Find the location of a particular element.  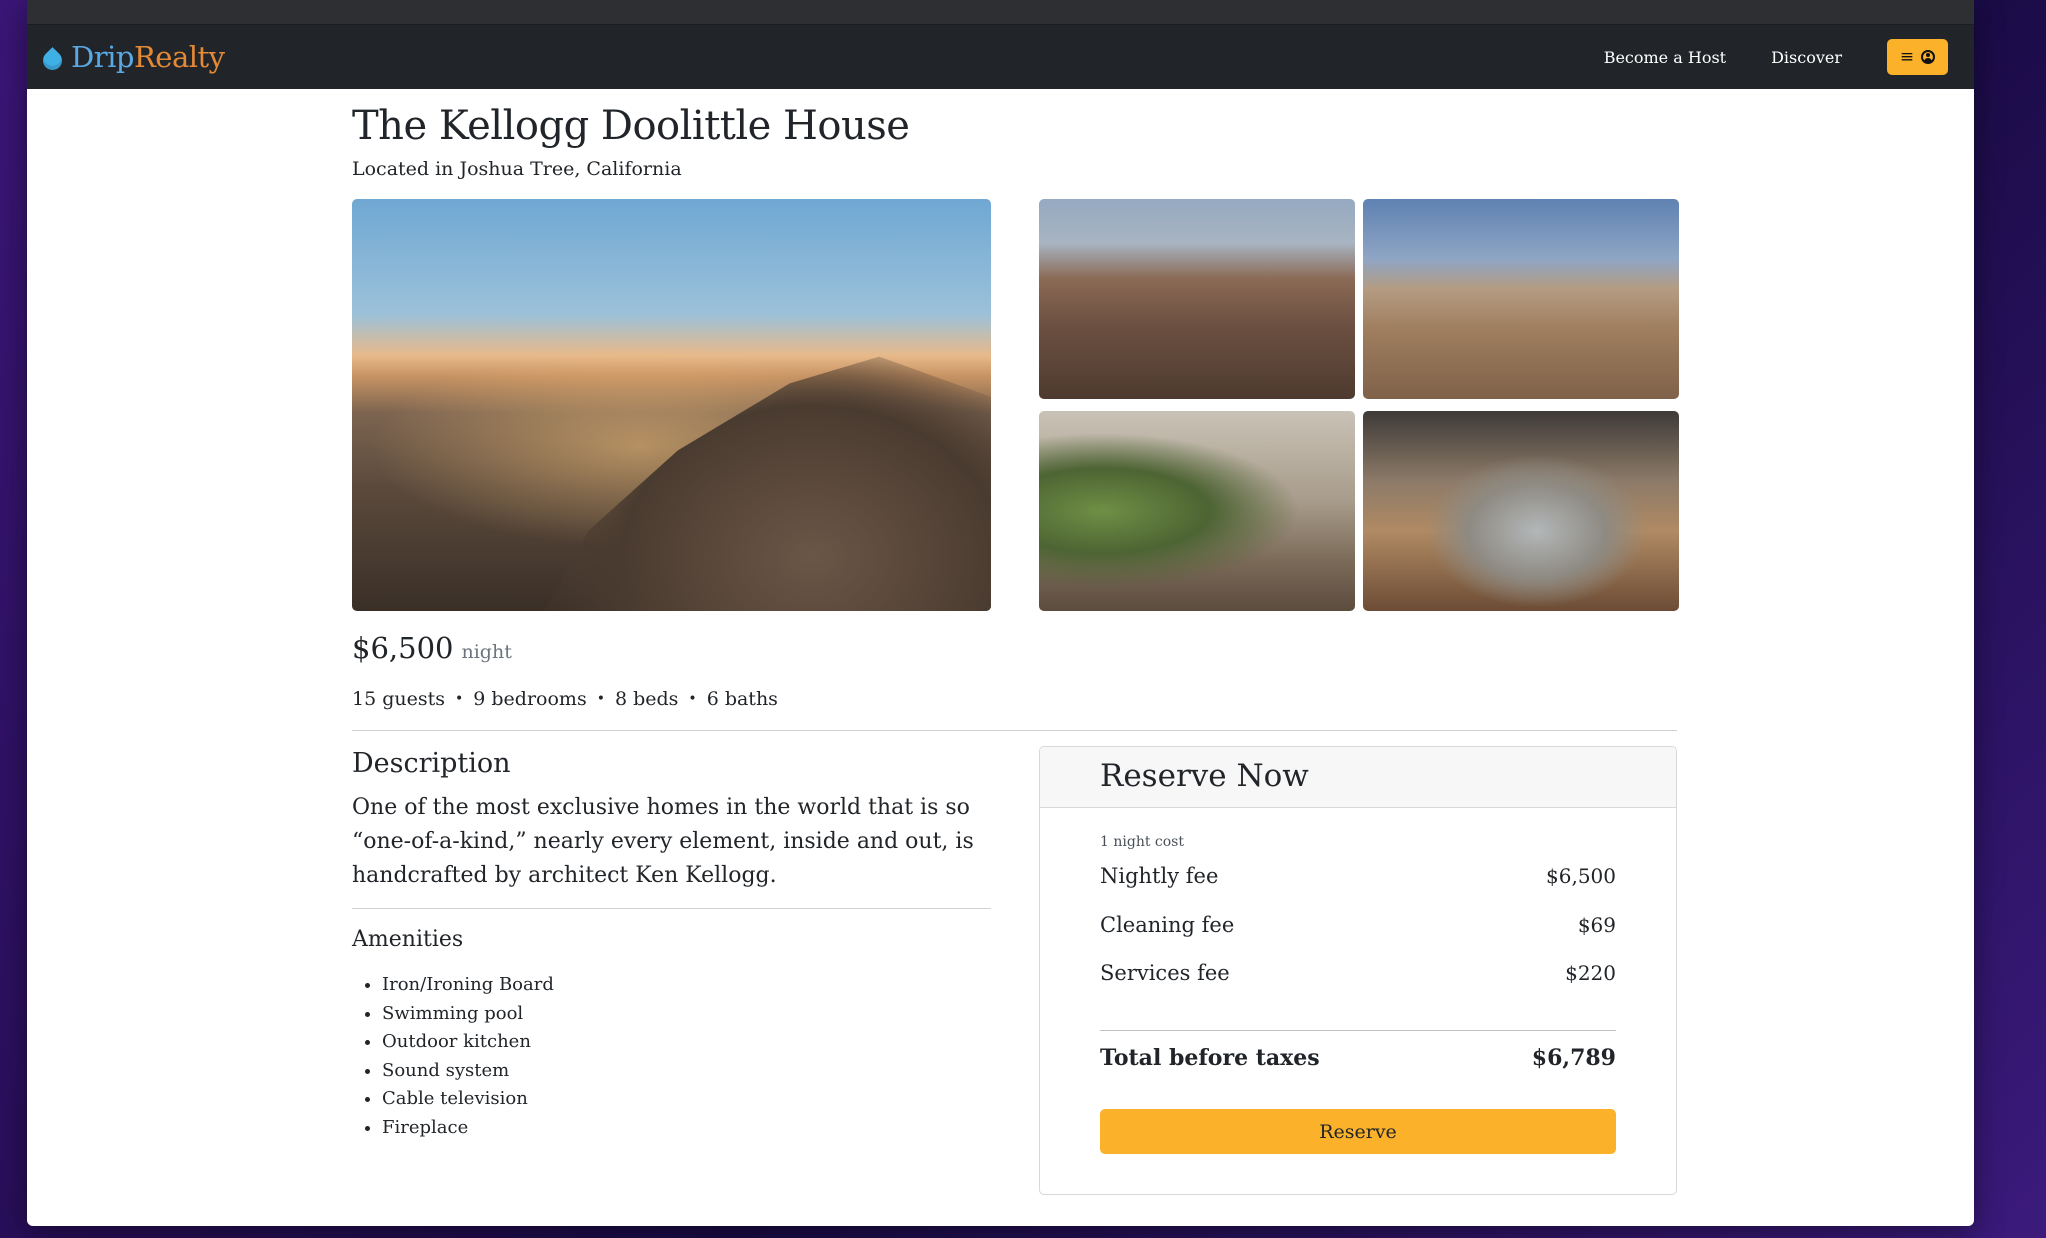

reserve-title: Reserve Now is located at coordinates (1204, 776).